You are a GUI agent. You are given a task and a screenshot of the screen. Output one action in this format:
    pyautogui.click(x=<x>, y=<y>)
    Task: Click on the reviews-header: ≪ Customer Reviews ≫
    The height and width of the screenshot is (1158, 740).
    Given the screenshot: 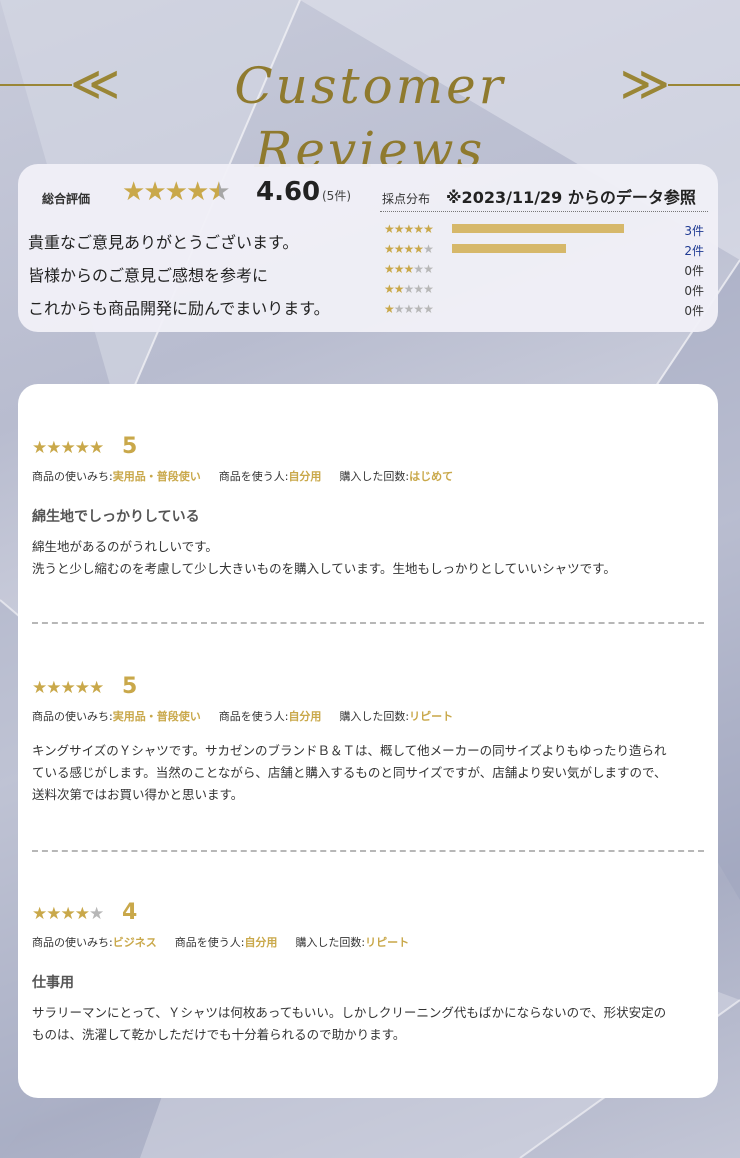 What is the action you would take?
    pyautogui.click(x=370, y=113)
    